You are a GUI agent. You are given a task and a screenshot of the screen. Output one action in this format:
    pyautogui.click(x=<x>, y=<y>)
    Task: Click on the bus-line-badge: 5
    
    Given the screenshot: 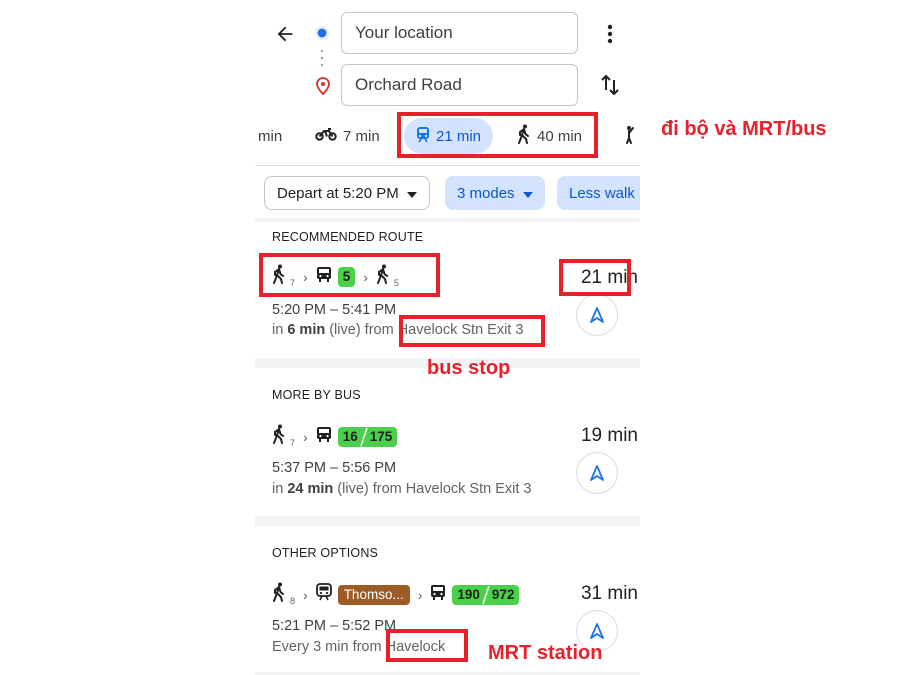 What is the action you would take?
    pyautogui.click(x=346, y=276)
    